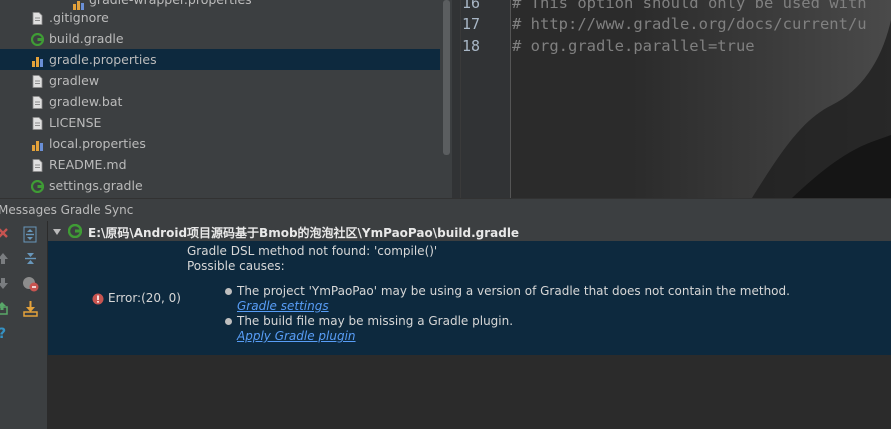 The width and height of the screenshot is (891, 429). What do you see at coordinates (86, 101) in the screenshot?
I see `tree-item-label: gradlew.bat` at bounding box center [86, 101].